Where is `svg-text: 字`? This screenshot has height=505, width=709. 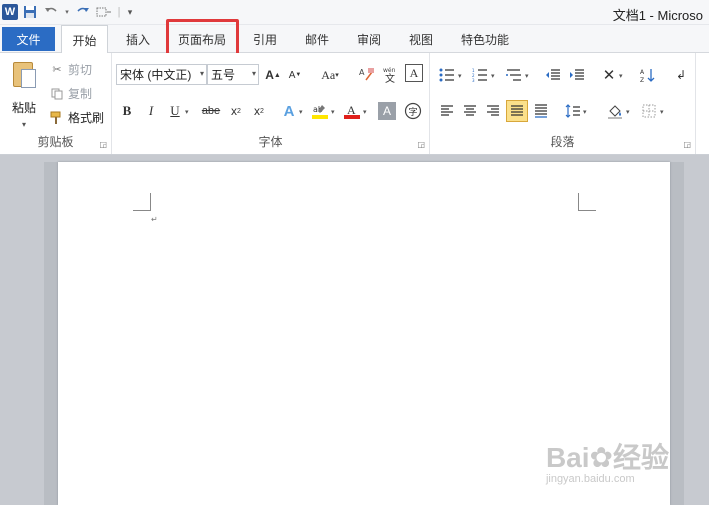
svg-text: 字 is located at coordinates (413, 112).